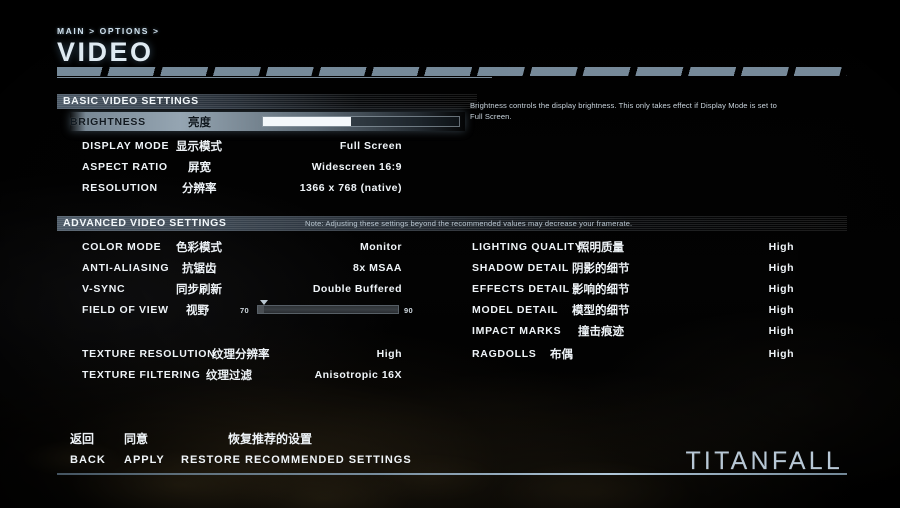  What do you see at coordinates (82, 438) in the screenshot?
I see `back-button-cn-label: 返回` at bounding box center [82, 438].